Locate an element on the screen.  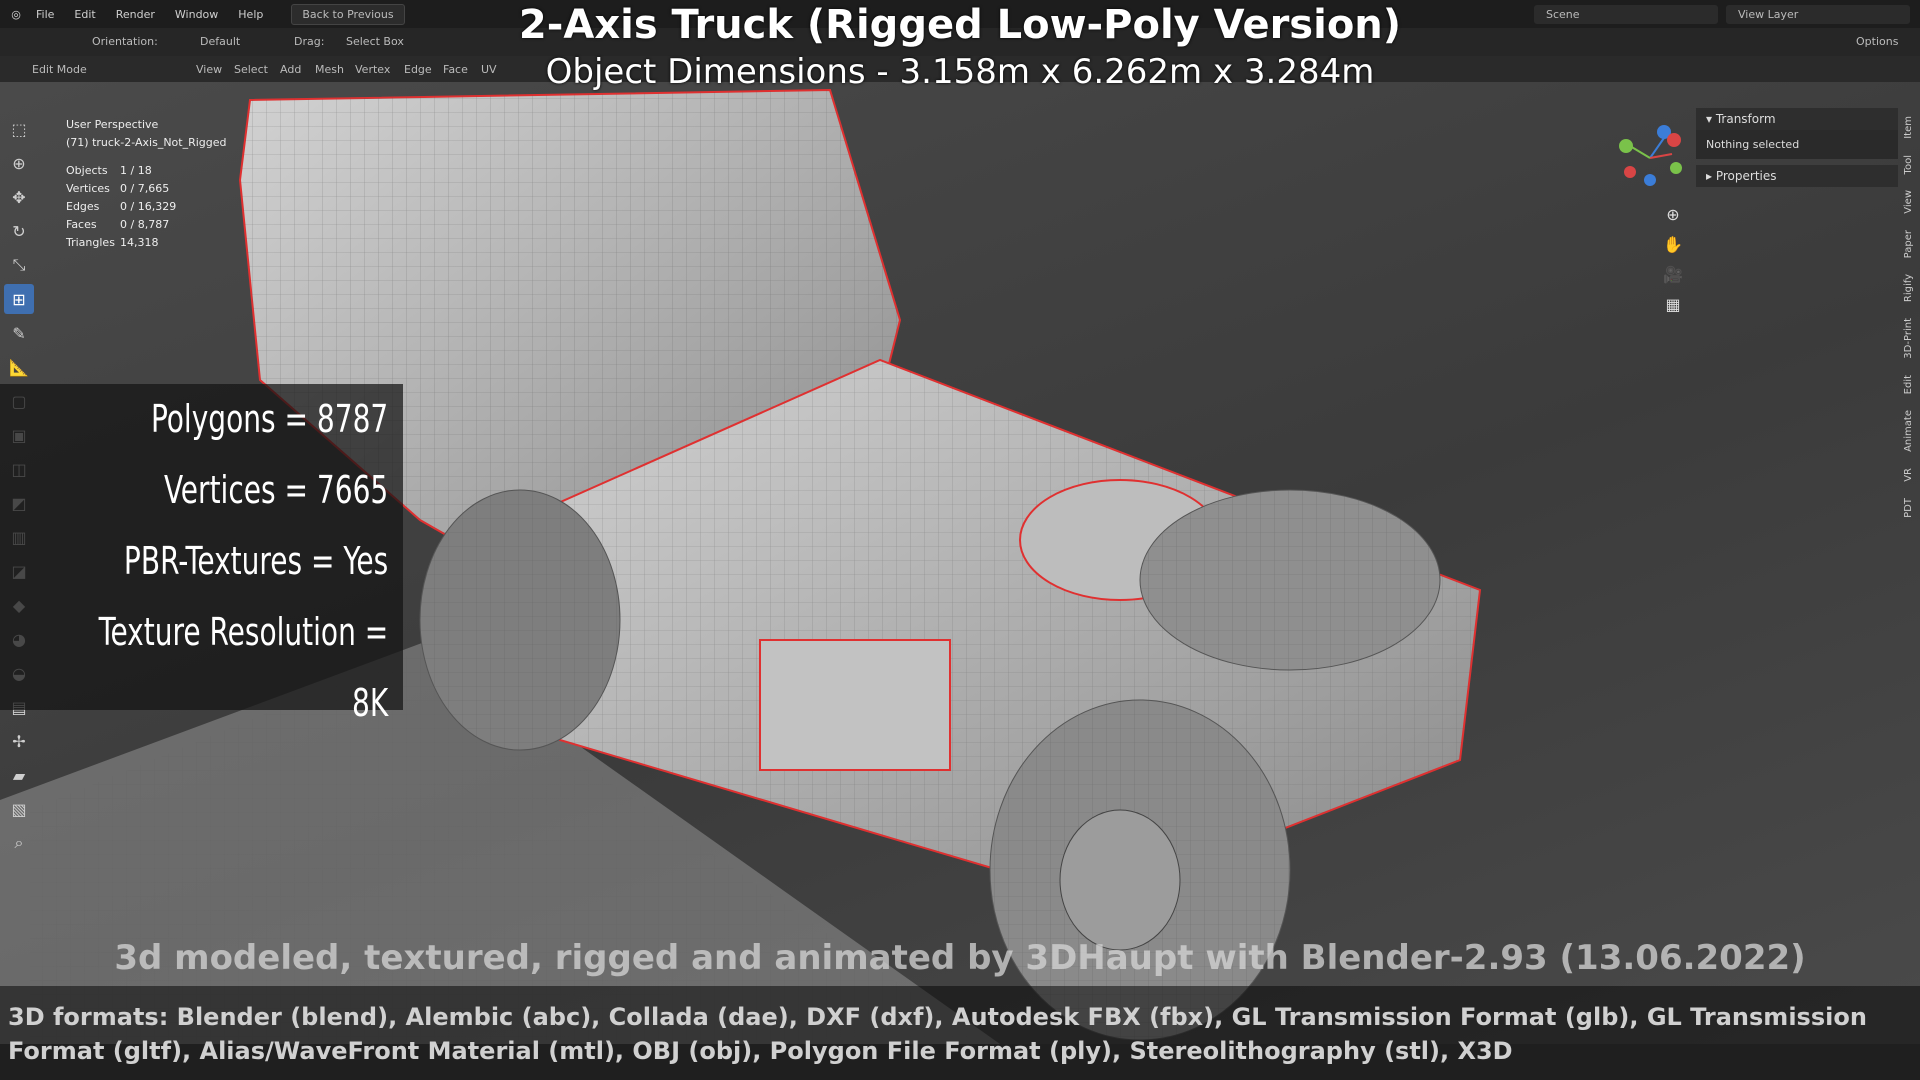
tab-edit: Edit is located at coordinates (1908, 384).